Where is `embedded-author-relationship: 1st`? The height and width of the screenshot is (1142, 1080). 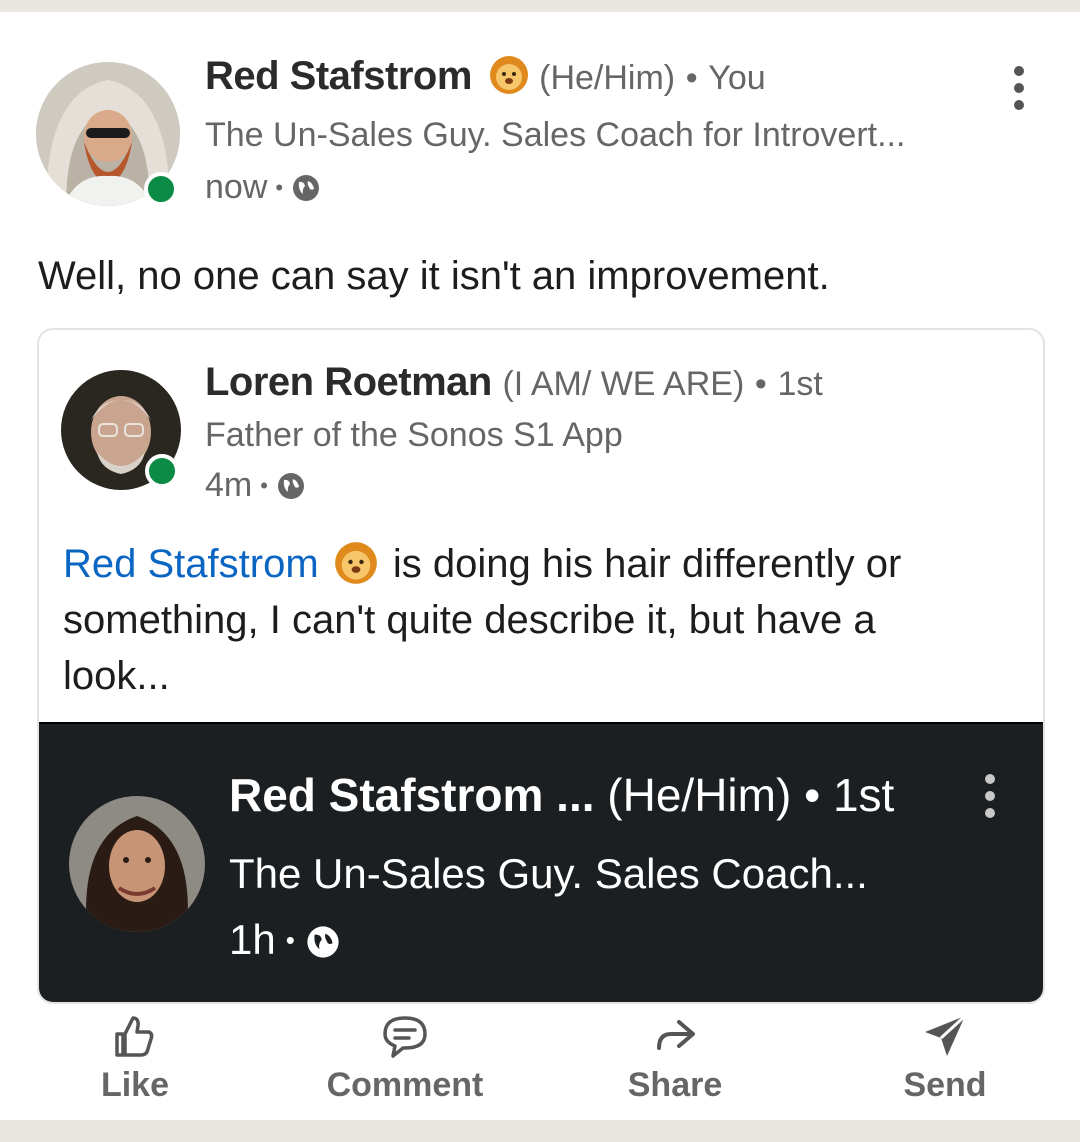 embedded-author-relationship: 1st is located at coordinates (863, 795).